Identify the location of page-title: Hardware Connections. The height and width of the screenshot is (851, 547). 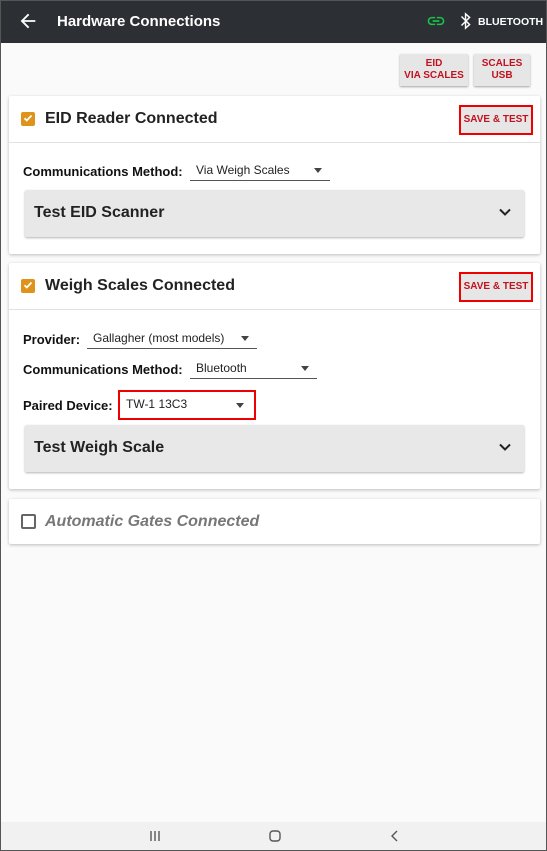
(139, 21).